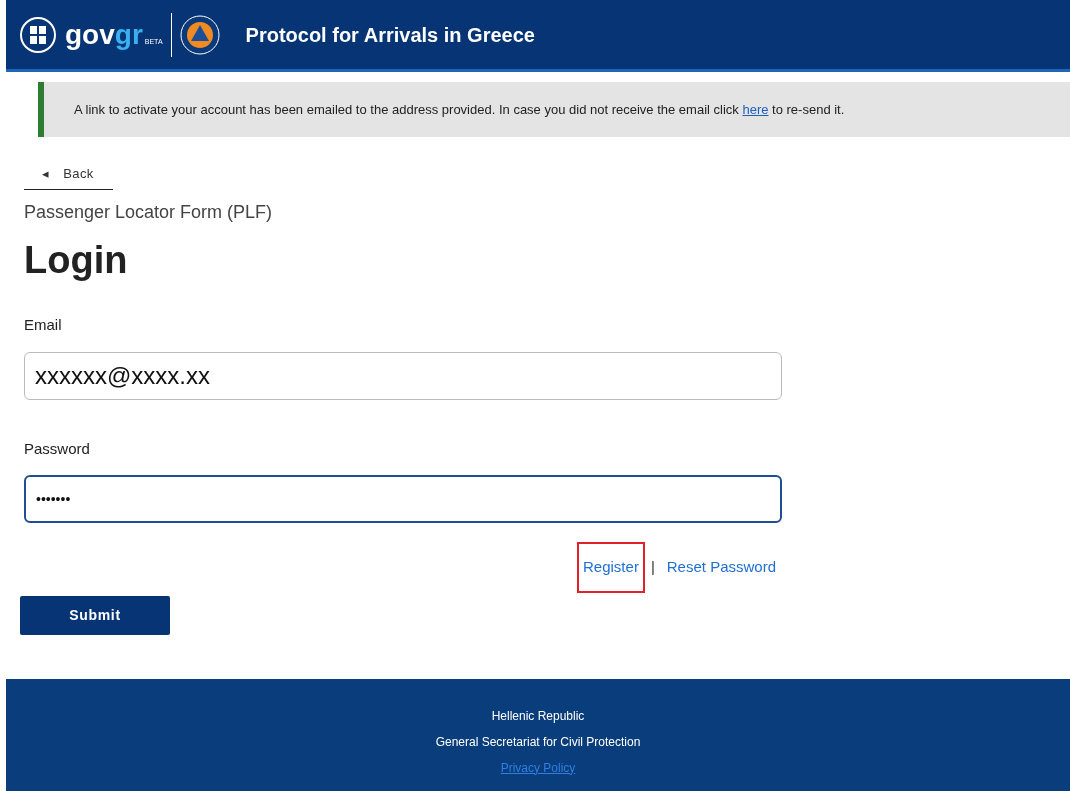 Image resolution: width=1070 pixels, height=791 pixels. What do you see at coordinates (403, 375) in the screenshot?
I see `email-field: xxxxxx@xxxx.xx` at bounding box center [403, 375].